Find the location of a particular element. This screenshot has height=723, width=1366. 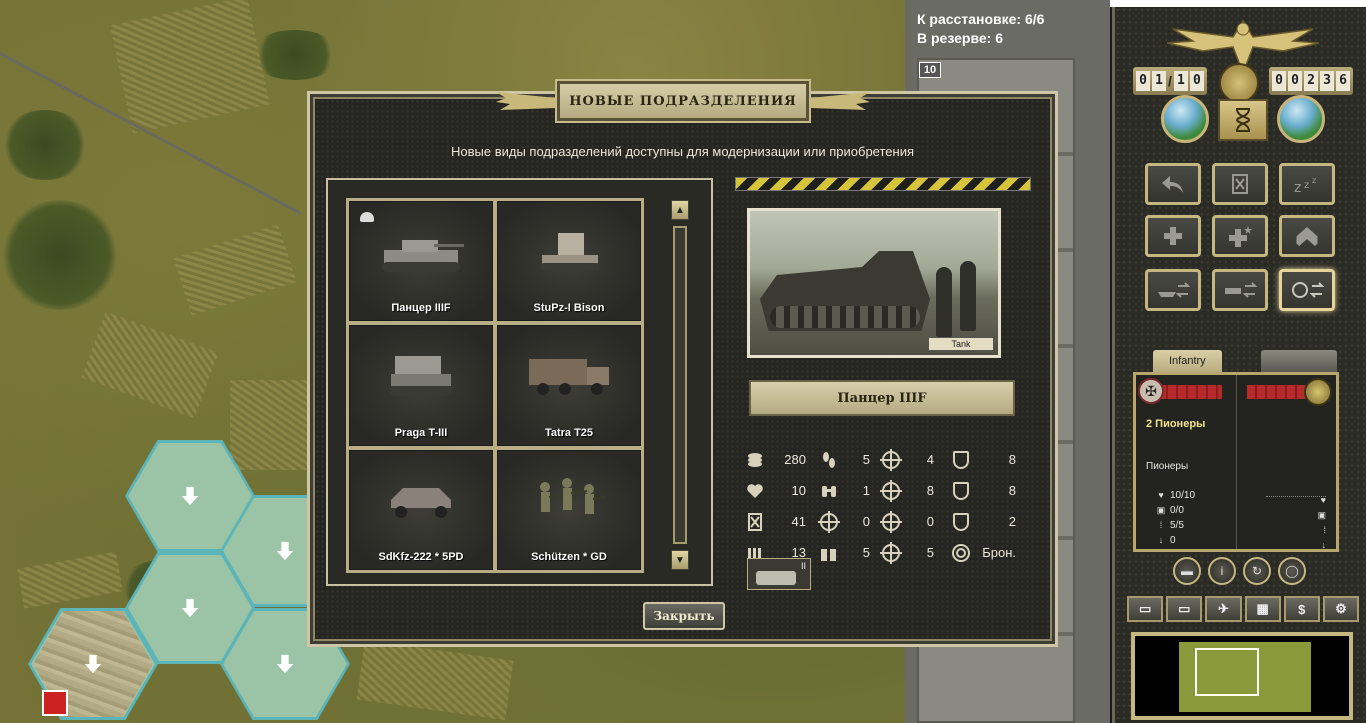

unit-column-primary: ✠ 2 Пионеры Пионеры ♥ 10/10 ▣ 0/0 ⁞ 5/5 ↓ 0 is located at coordinates (1186, 462).